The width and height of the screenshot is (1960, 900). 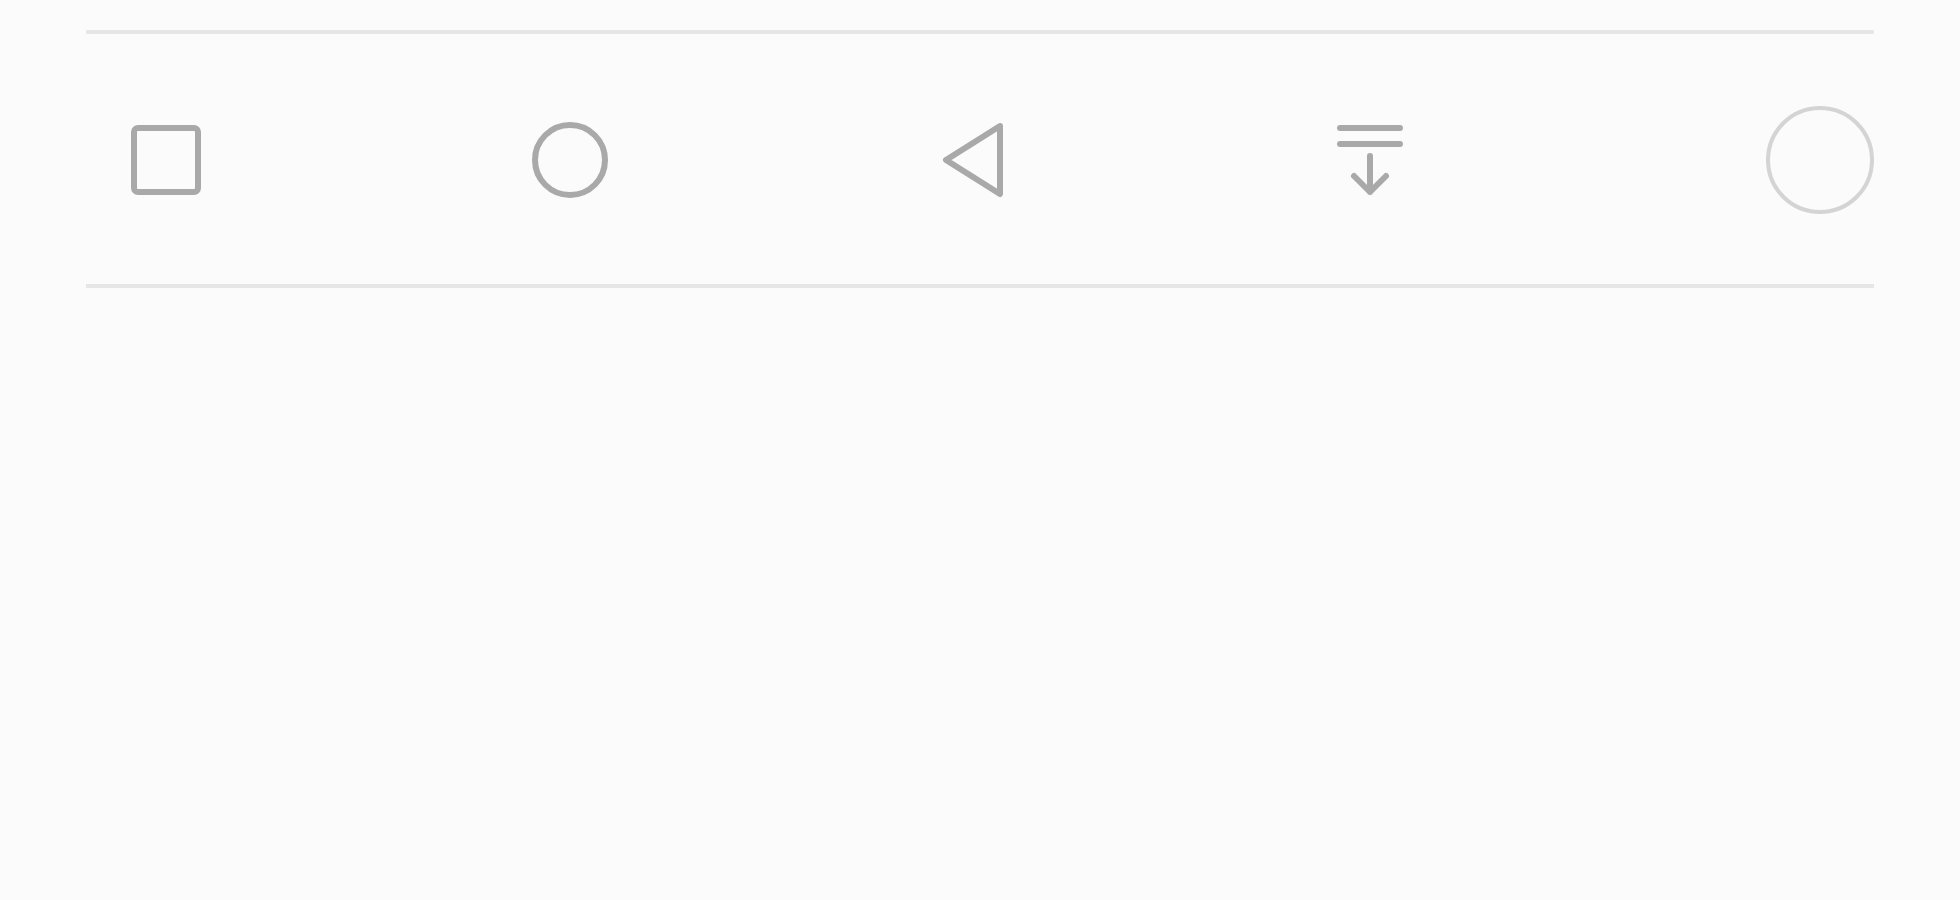 I want to click on circle-icon, so click(x=570, y=159).